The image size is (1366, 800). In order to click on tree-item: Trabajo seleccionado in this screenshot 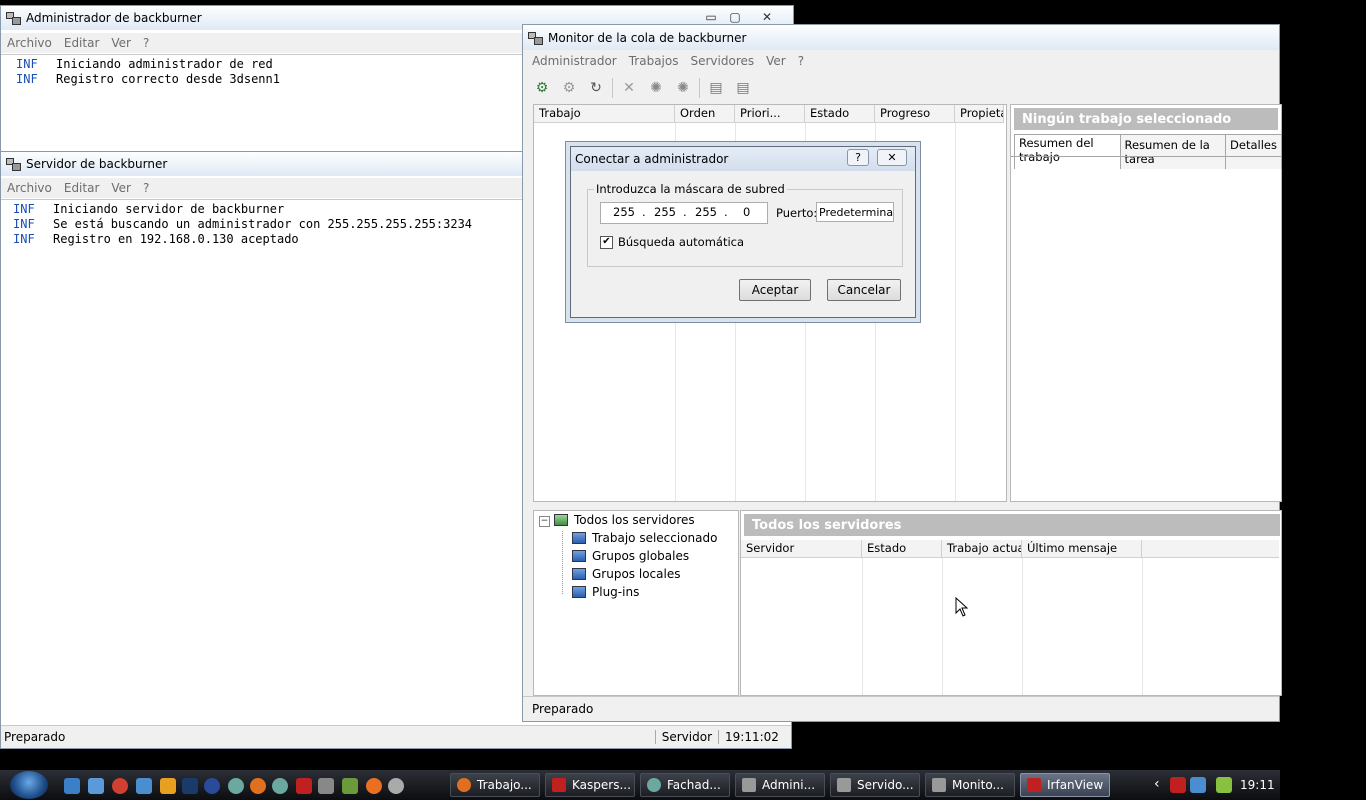, I will do `click(644, 538)`.